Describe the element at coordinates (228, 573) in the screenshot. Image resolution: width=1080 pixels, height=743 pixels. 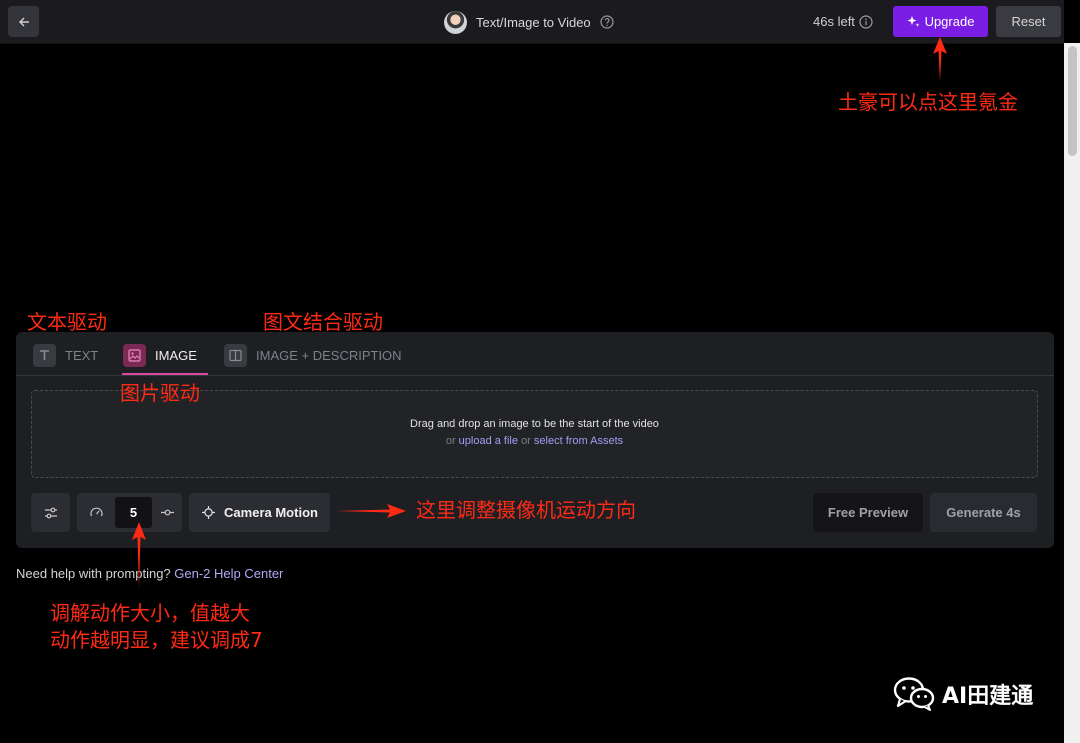
I see `help-center-link: Gen-2 Help Center` at that location.